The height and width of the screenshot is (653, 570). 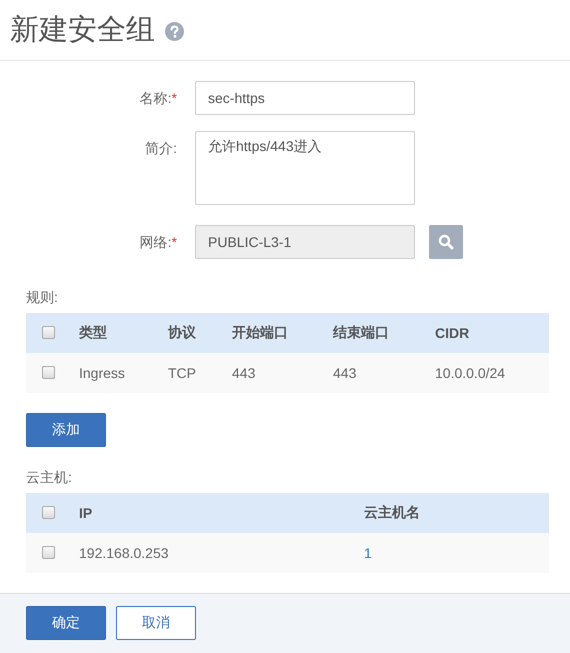 What do you see at coordinates (182, 372) in the screenshot?
I see `table-cell: TCP` at bounding box center [182, 372].